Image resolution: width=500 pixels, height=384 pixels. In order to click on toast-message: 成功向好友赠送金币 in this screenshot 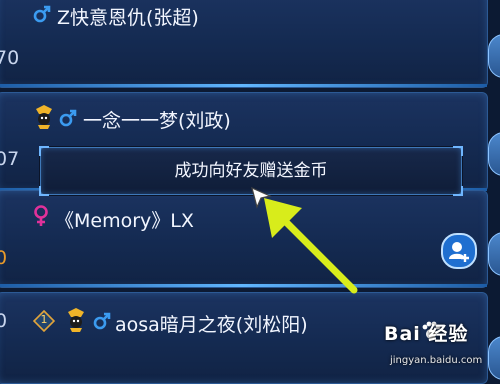, I will do `click(251, 171)`.